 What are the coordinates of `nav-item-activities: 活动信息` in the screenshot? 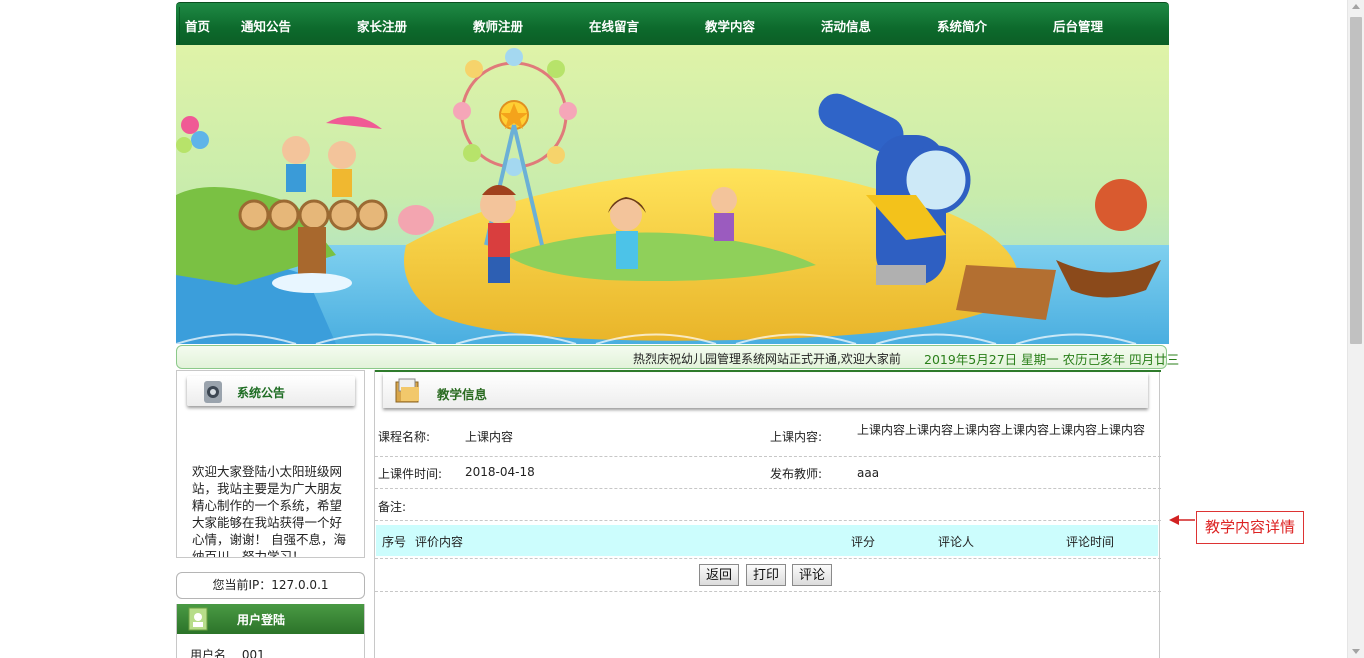 It's located at (846, 25).